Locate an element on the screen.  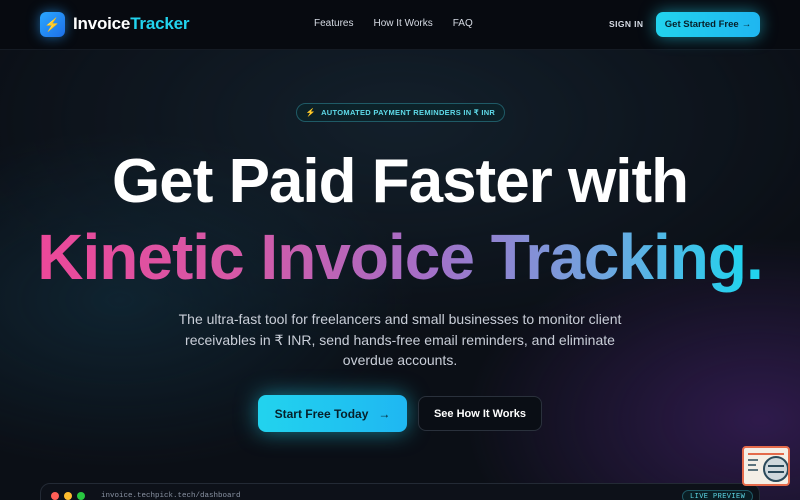
sign-in-link: SIGN IN is located at coordinates (626, 24).